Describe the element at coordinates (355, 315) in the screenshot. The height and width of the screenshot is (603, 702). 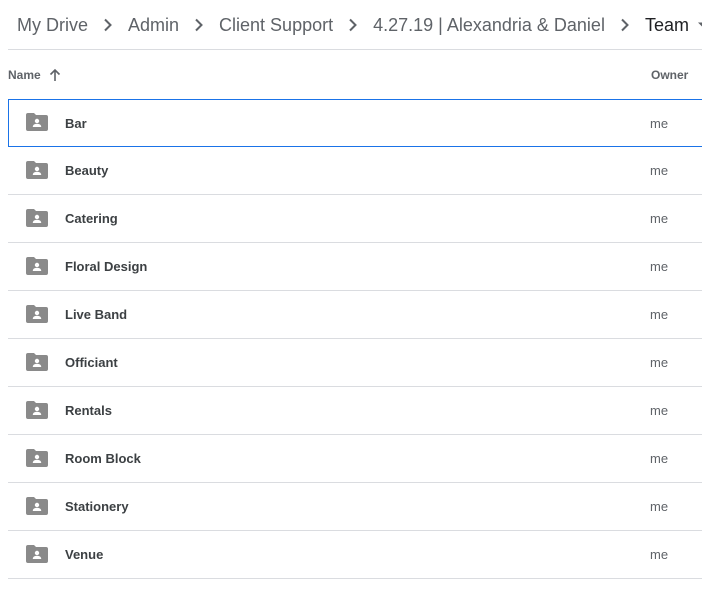
I see `folder-row-live-band: Live Band me` at that location.